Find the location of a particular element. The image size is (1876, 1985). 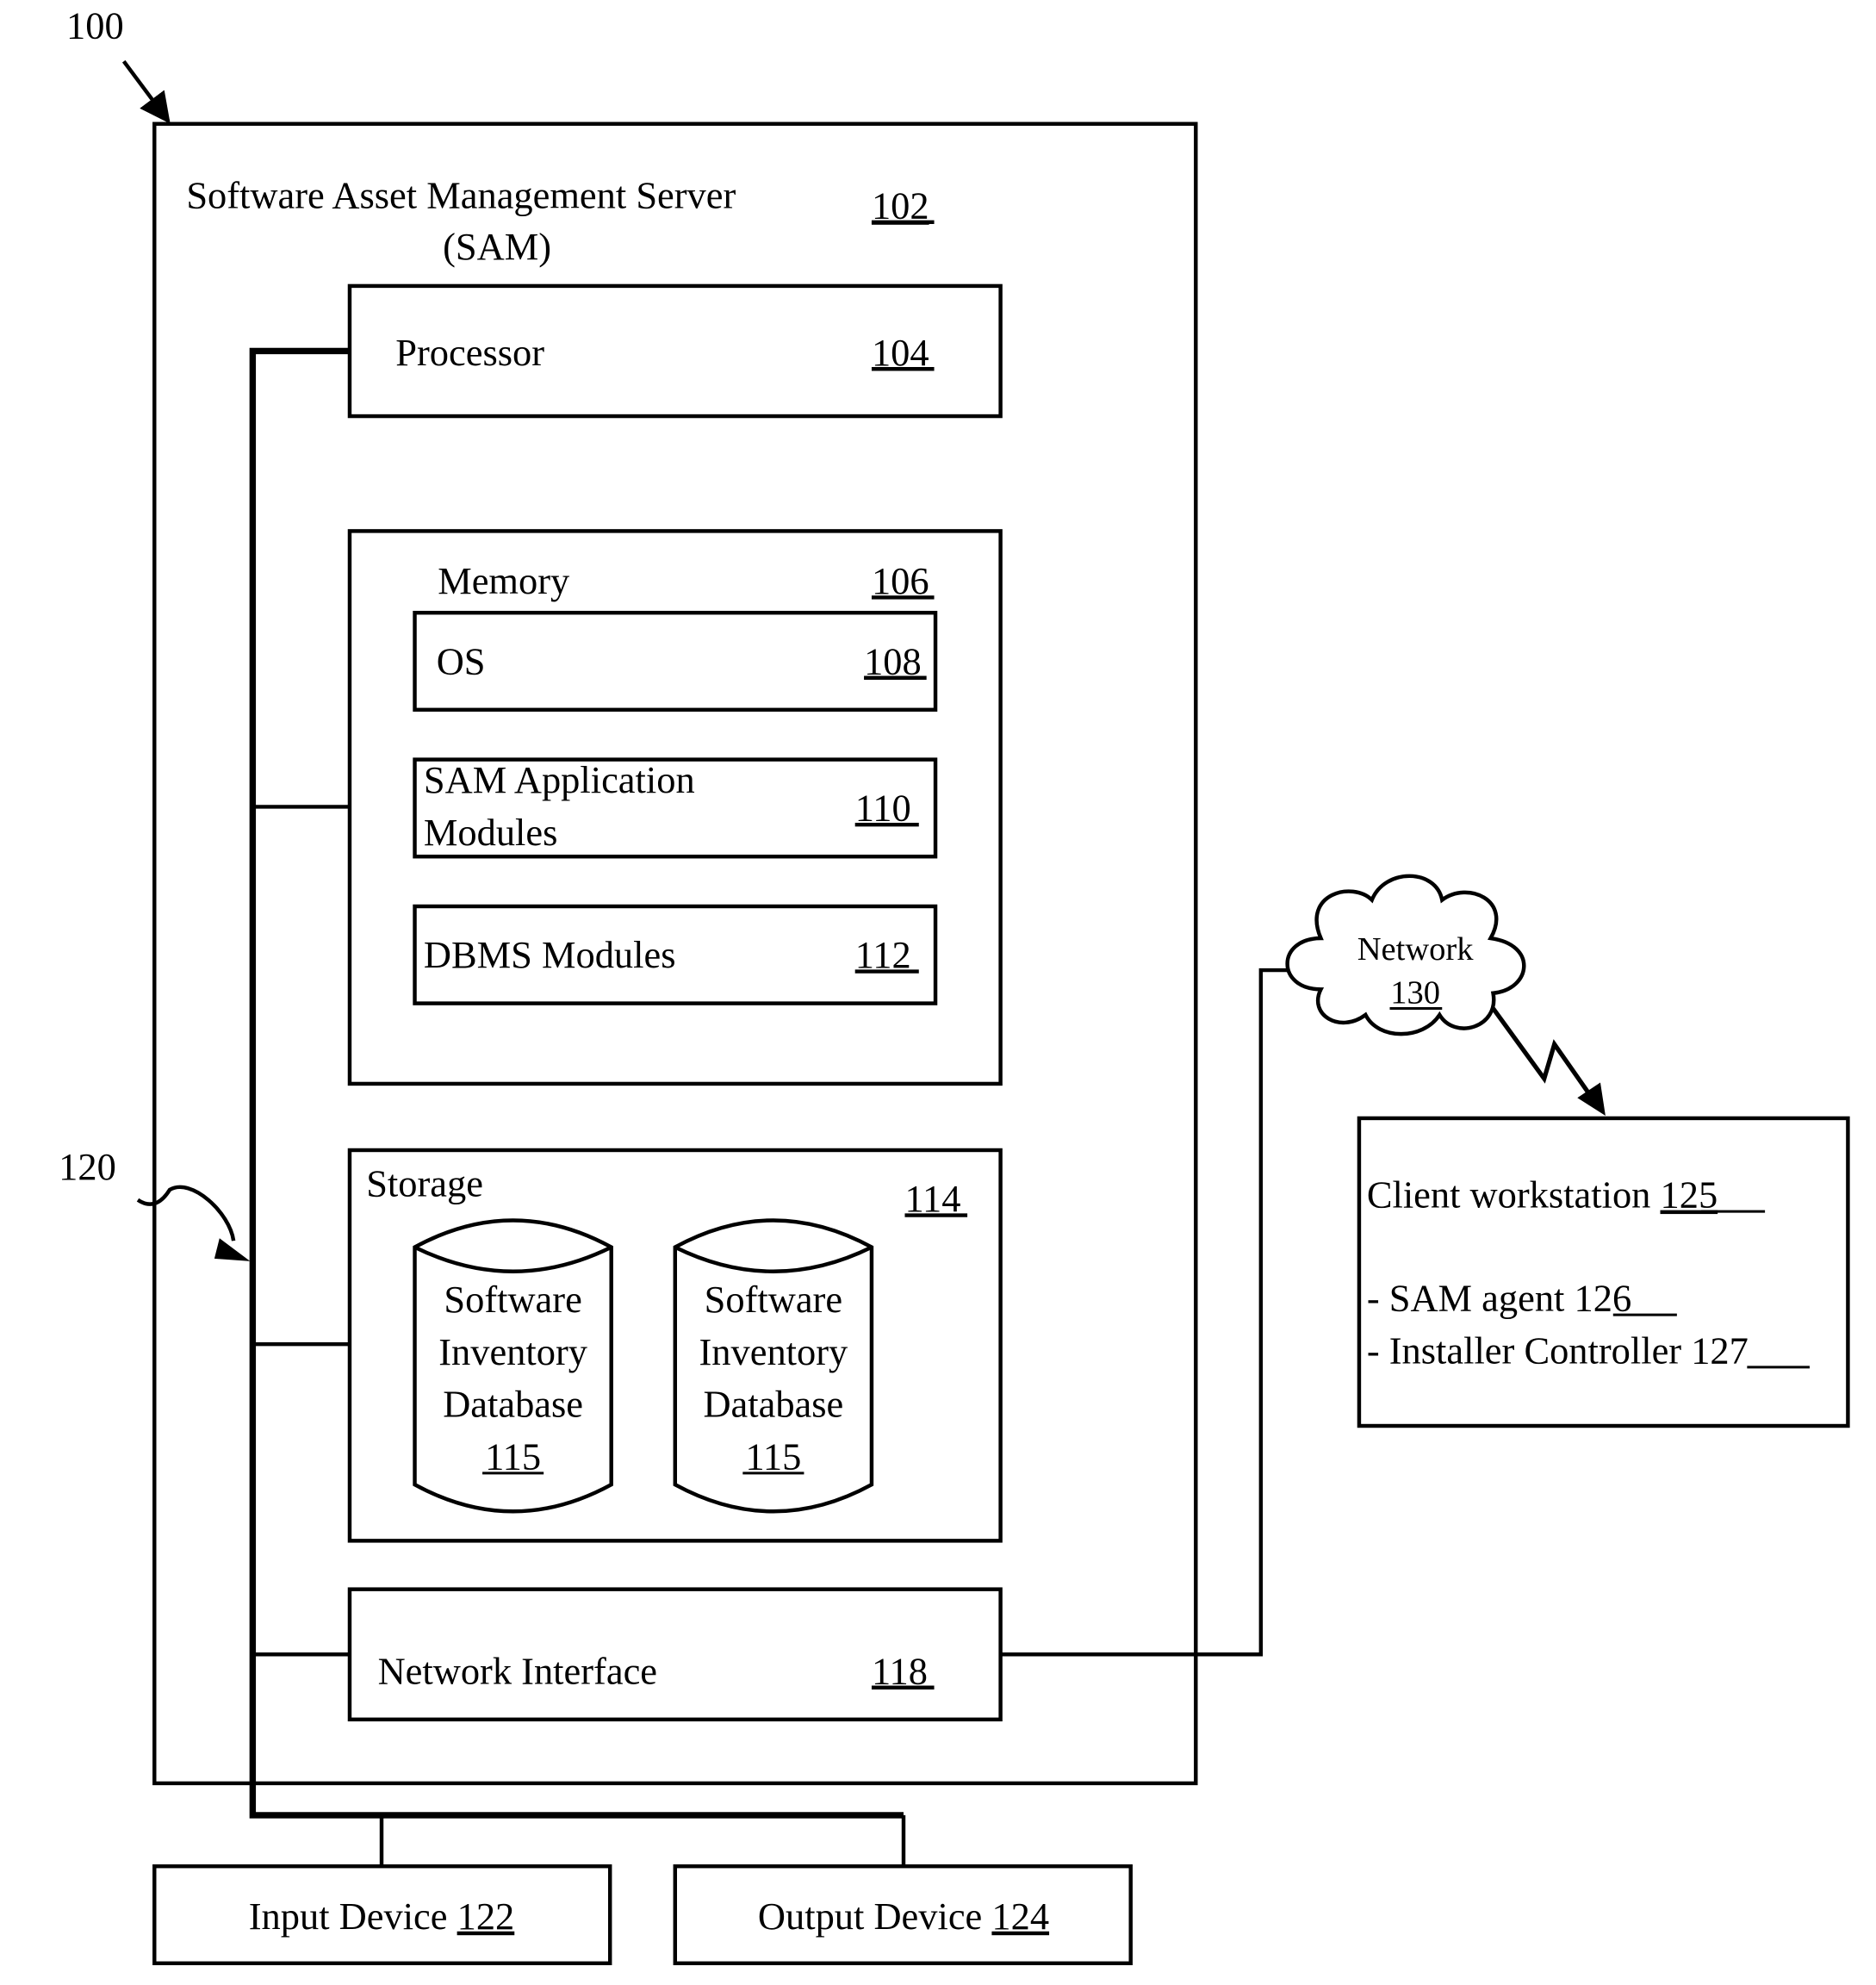

client-item-sam-agent: - SAM agent 126 is located at coordinates (1499, 1298).